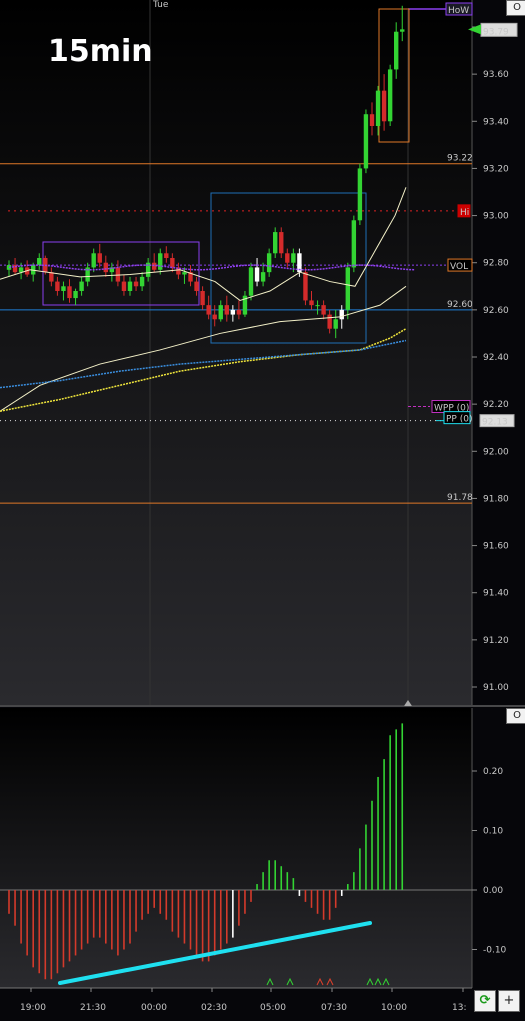 Image resolution: width=525 pixels, height=1021 pixels. What do you see at coordinates (493, 772) in the screenshot?
I see `osc-tick-label: 0.20` at bounding box center [493, 772].